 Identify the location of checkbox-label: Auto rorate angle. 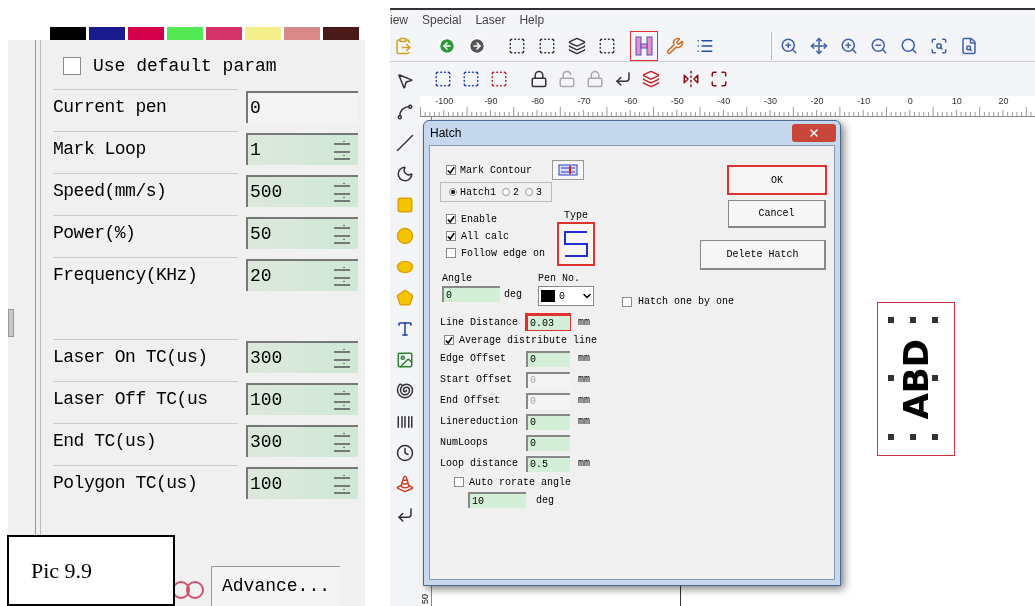
(520, 482).